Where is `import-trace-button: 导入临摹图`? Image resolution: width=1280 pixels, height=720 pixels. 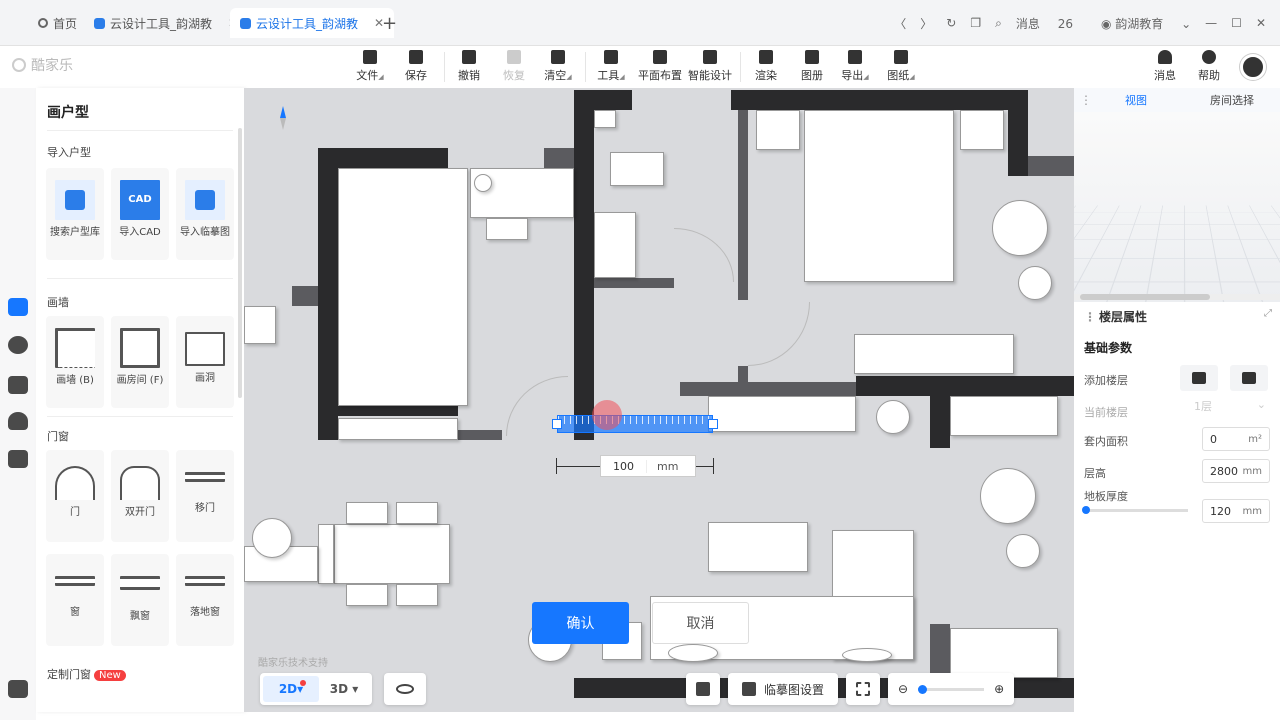
import-trace-button: 导入临摹图 is located at coordinates (205, 214).